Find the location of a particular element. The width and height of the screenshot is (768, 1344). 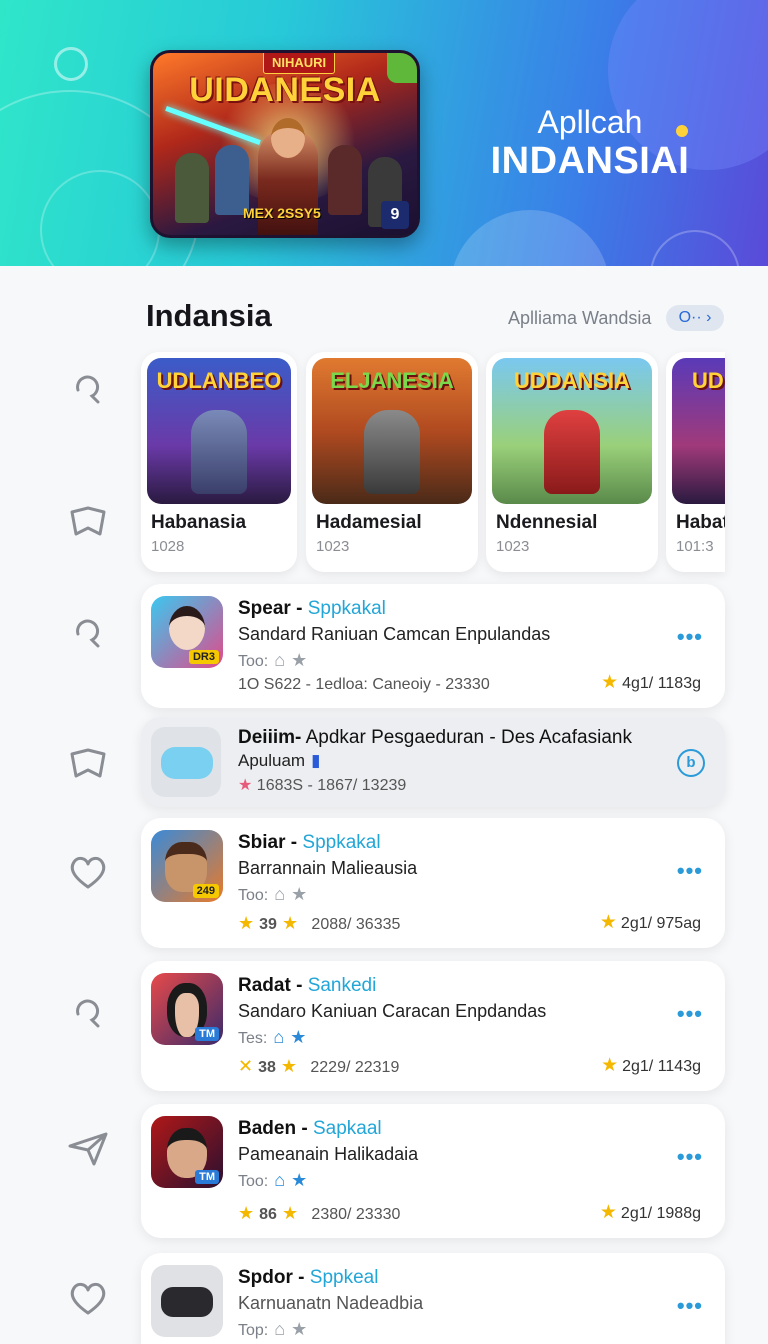

rating: ★ 2g1/ 975ag is located at coordinates (650, 922).